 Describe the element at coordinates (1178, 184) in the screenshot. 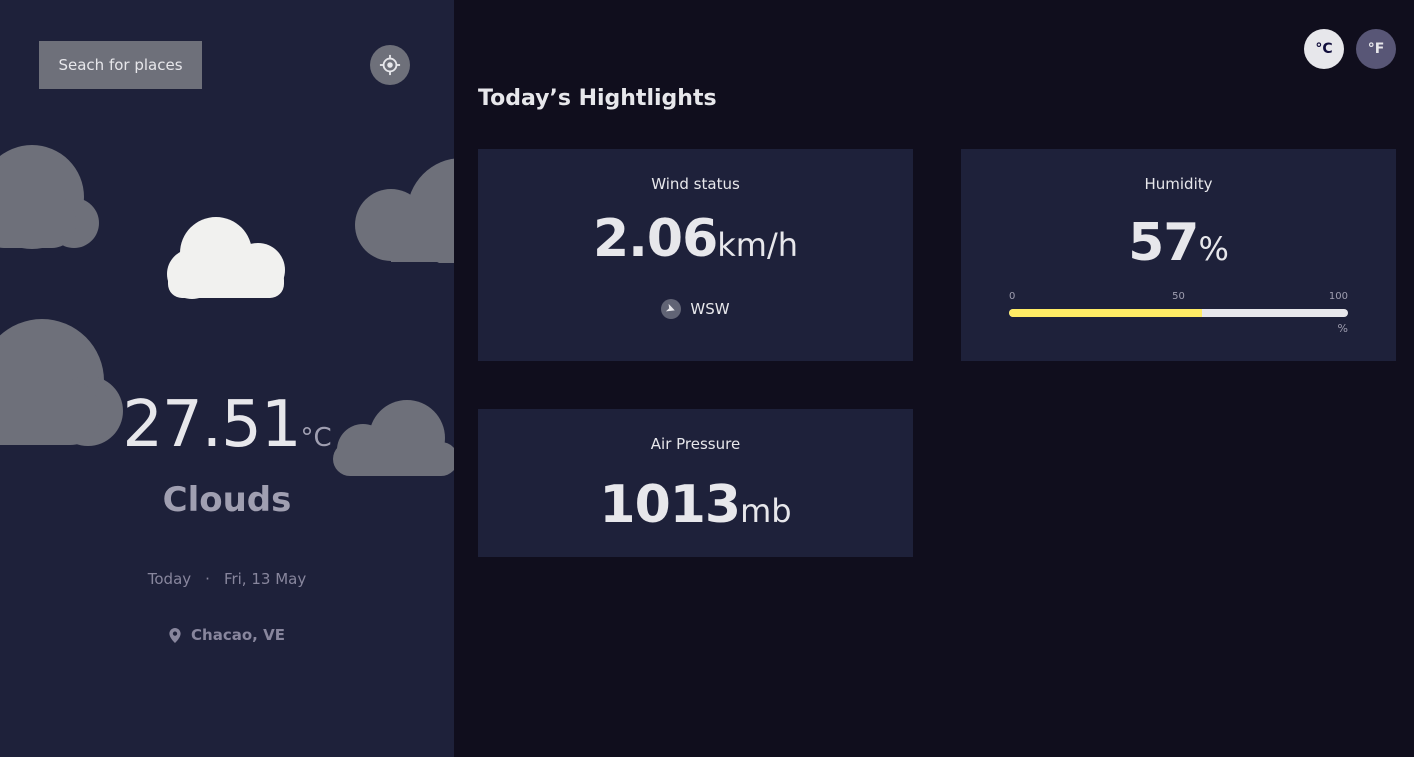

I see `humidity-card-title: Humidity` at that location.